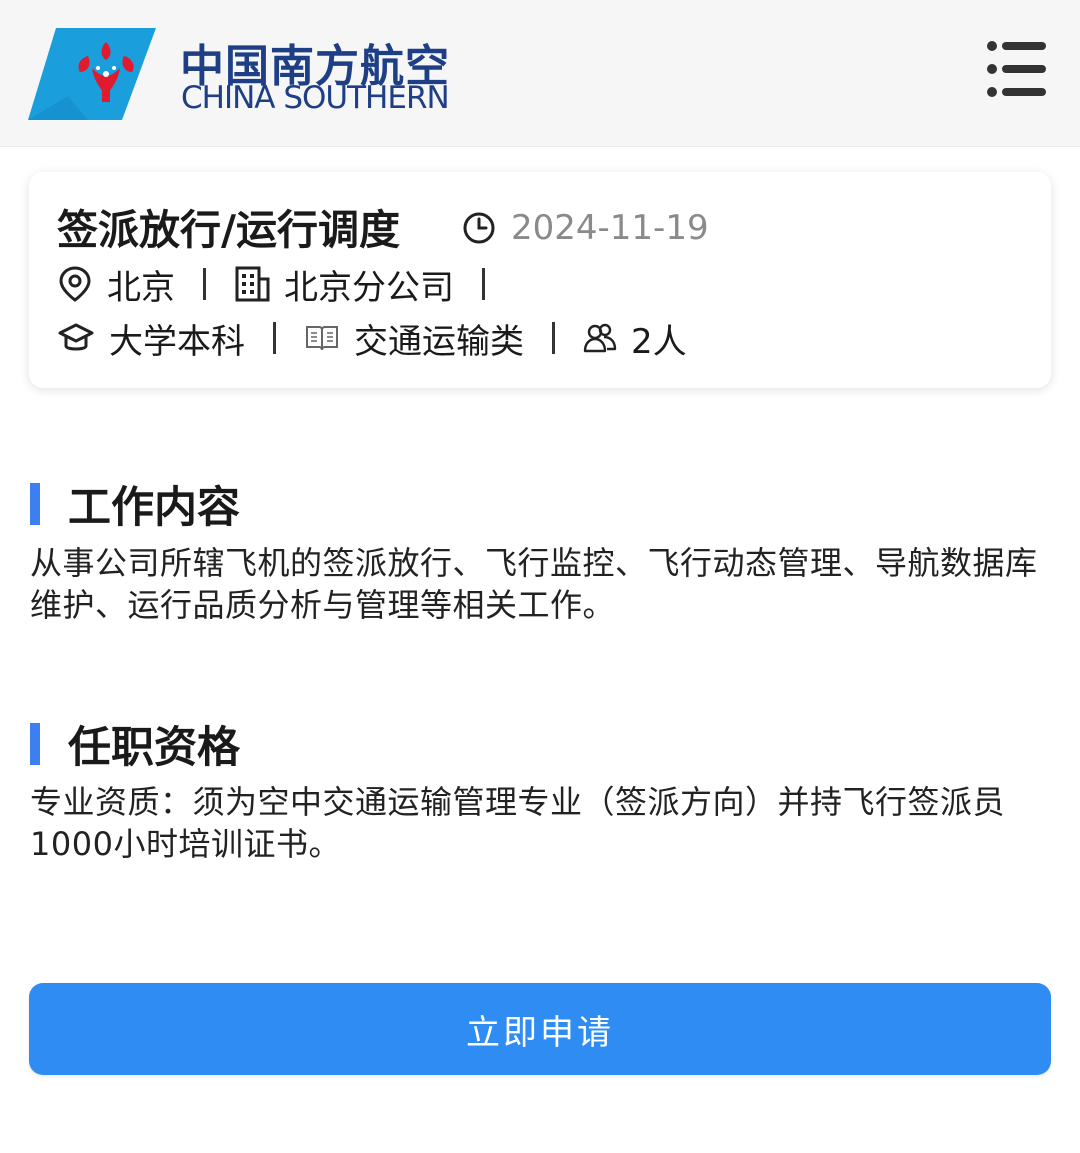 The width and height of the screenshot is (1080, 1153). I want to click on job-info-row-2: 大学本科 交通运输类 2人, so click(372, 339).